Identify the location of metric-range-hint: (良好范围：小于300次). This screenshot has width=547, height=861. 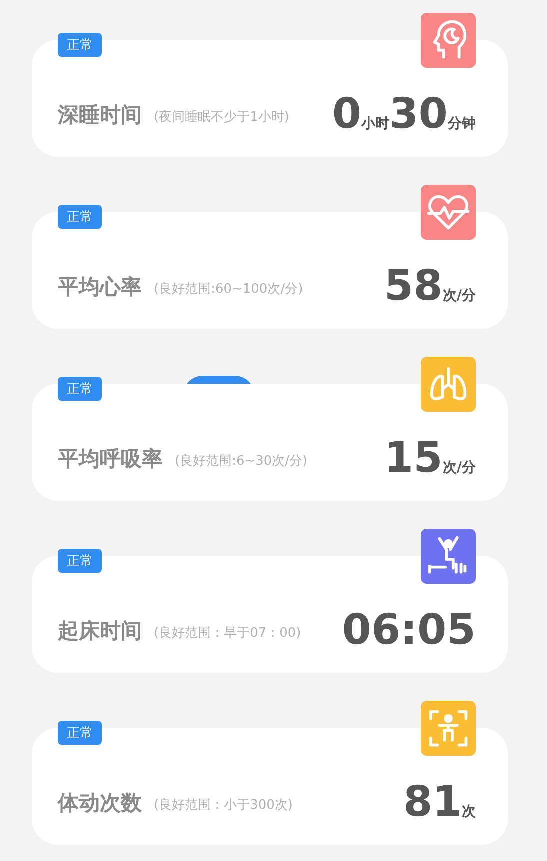
(223, 805).